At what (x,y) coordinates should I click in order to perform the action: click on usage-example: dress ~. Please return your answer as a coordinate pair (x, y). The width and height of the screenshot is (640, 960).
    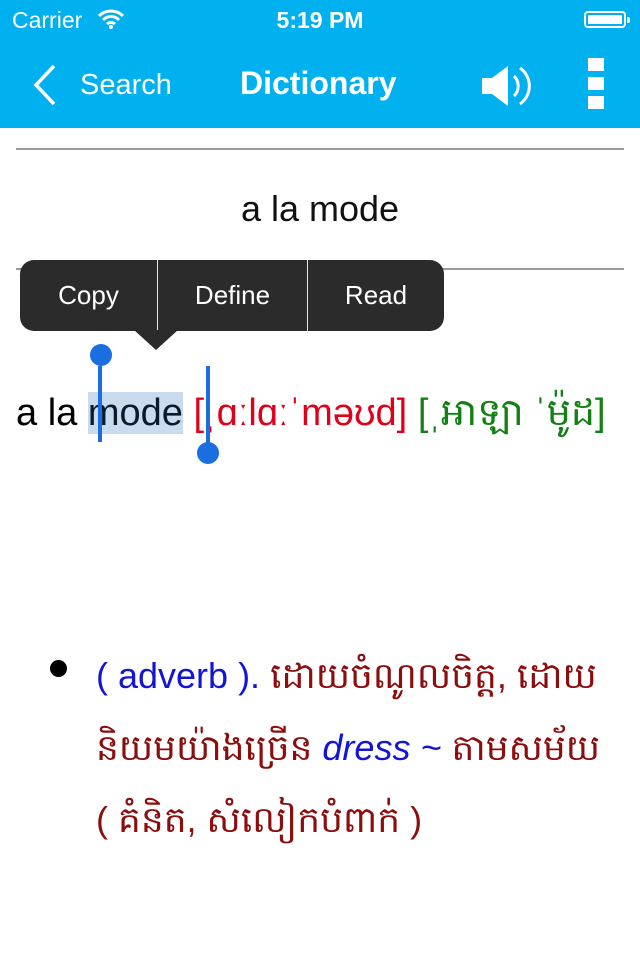
    Looking at the image, I should click on (382, 747).